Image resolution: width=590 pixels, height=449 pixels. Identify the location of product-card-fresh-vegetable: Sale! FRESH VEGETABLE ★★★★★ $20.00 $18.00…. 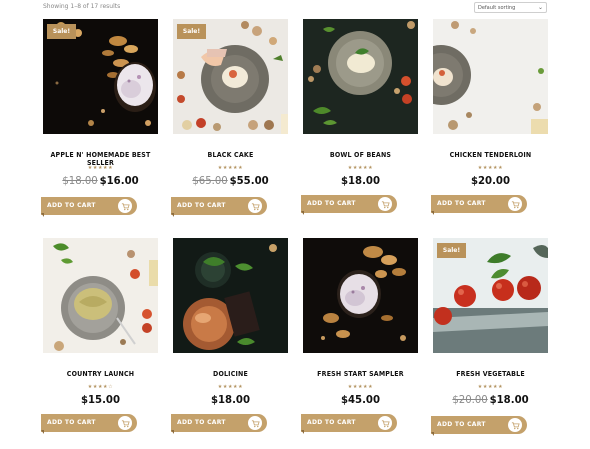
(489, 343).